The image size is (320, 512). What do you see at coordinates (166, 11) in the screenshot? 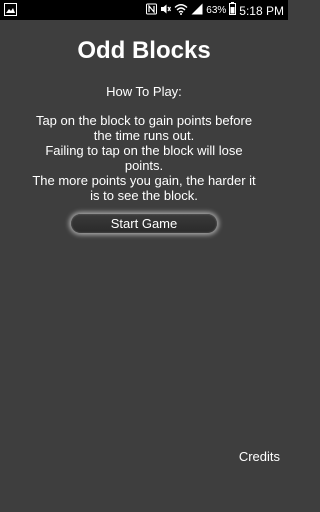
I see `mute-icon` at bounding box center [166, 11].